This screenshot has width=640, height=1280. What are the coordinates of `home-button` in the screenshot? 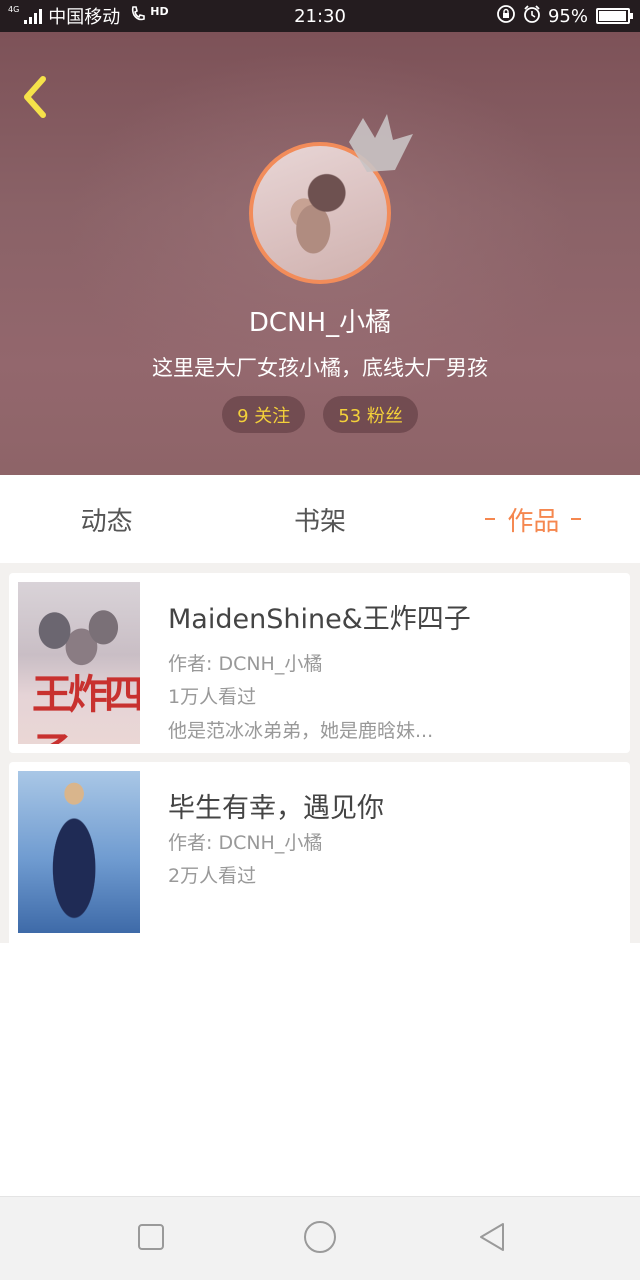 It's located at (320, 1239).